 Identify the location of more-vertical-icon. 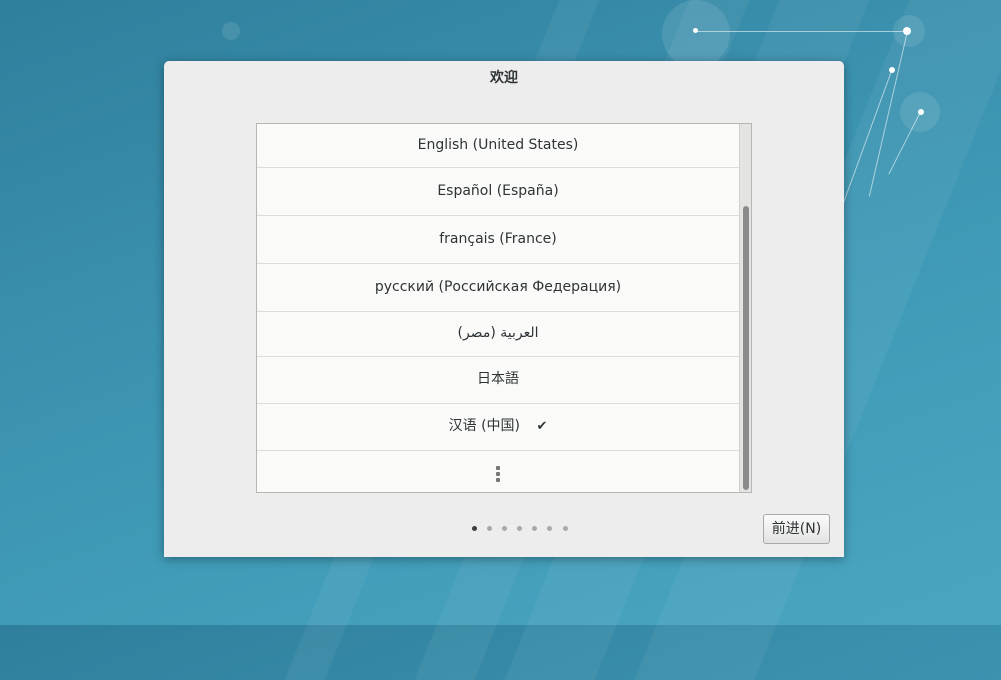
(498, 474).